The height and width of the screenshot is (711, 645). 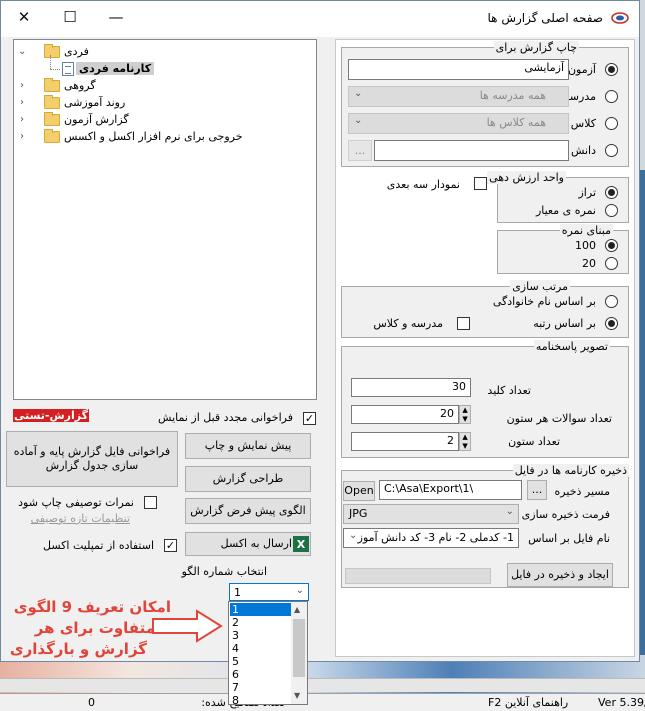 What do you see at coordinates (153, 136) in the screenshot?
I see `tree-item-label: خروجی برای نرم افزار اکسل و اکسس` at bounding box center [153, 136].